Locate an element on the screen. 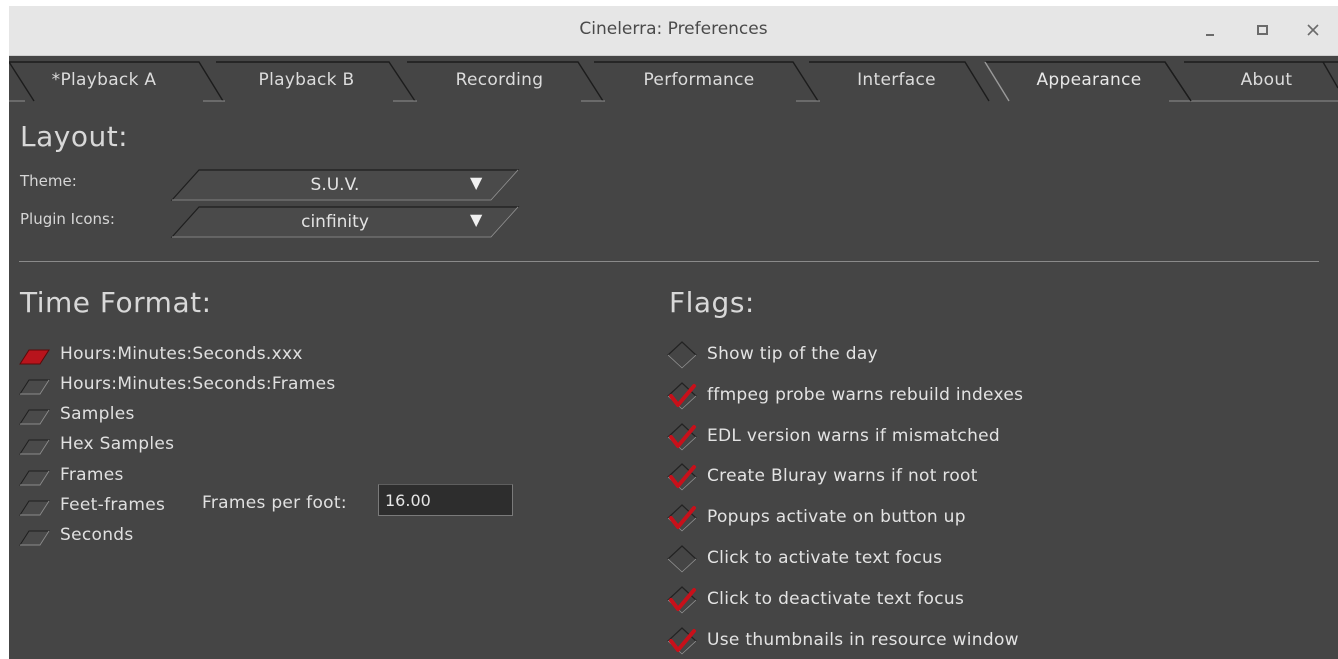 This screenshot has height=659, width=1338. frames-per-foot-input is located at coordinates (445, 500).